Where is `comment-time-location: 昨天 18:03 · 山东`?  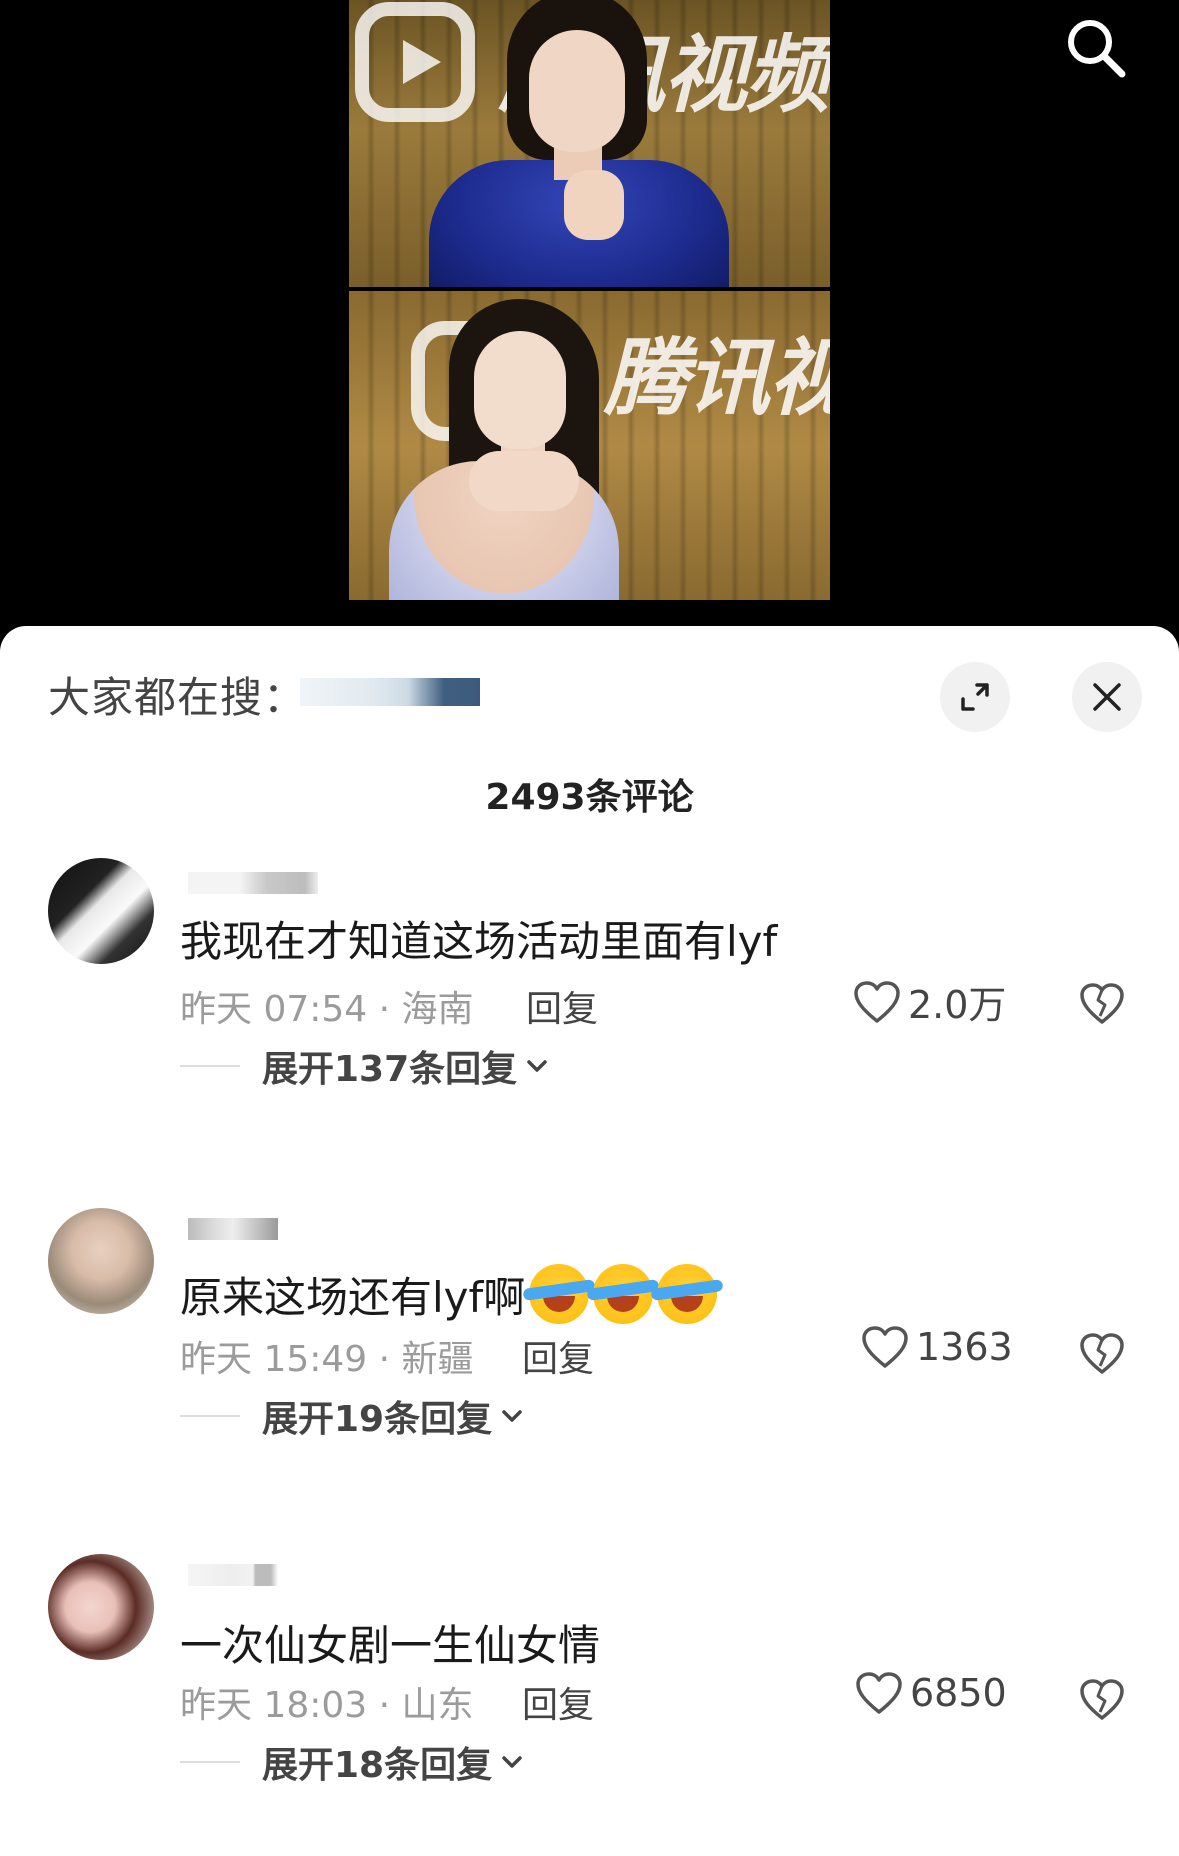
comment-time-location: 昨天 18:03 · 山东 is located at coordinates (327, 1705).